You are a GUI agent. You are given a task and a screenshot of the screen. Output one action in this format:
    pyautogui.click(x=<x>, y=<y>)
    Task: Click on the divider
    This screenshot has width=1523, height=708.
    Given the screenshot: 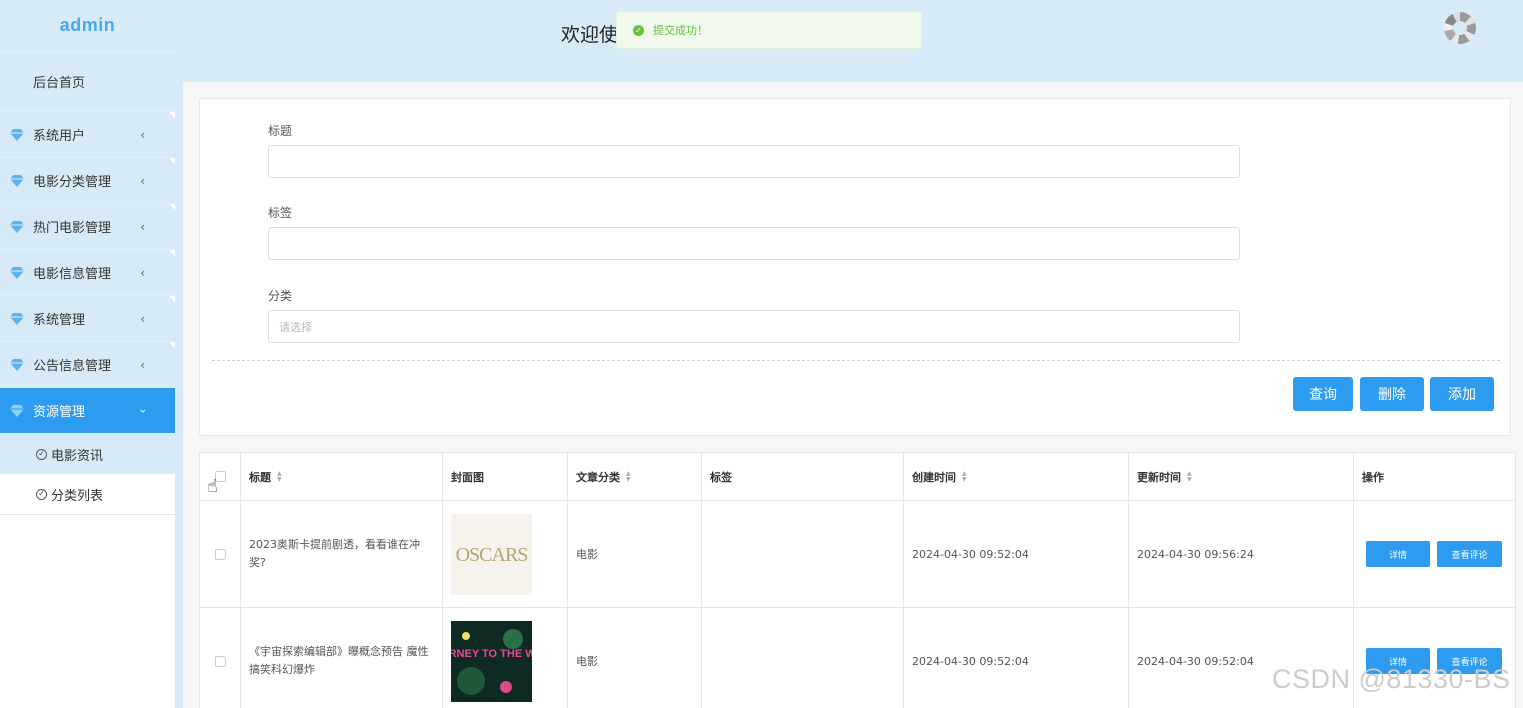 What is the action you would take?
    pyautogui.click(x=856, y=360)
    